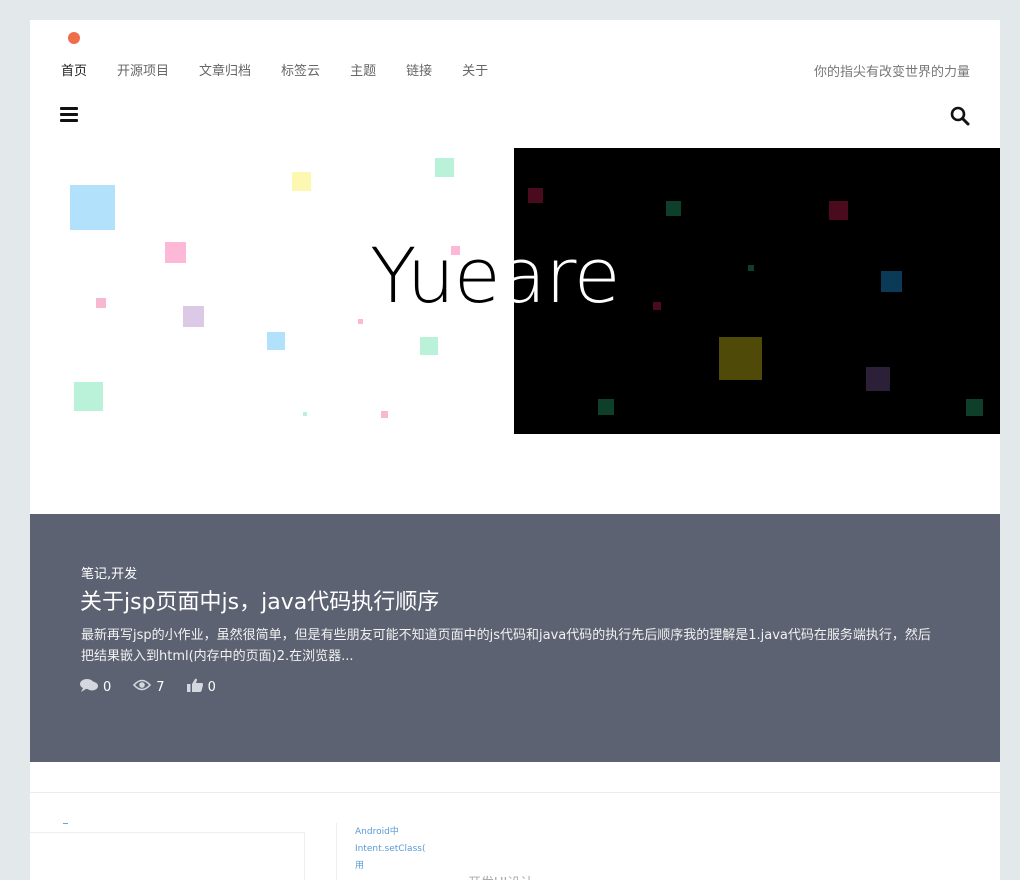 Image resolution: width=1020 pixels, height=880 pixels. What do you see at coordinates (144, 687) in the screenshot?
I see `eye-icon` at bounding box center [144, 687].